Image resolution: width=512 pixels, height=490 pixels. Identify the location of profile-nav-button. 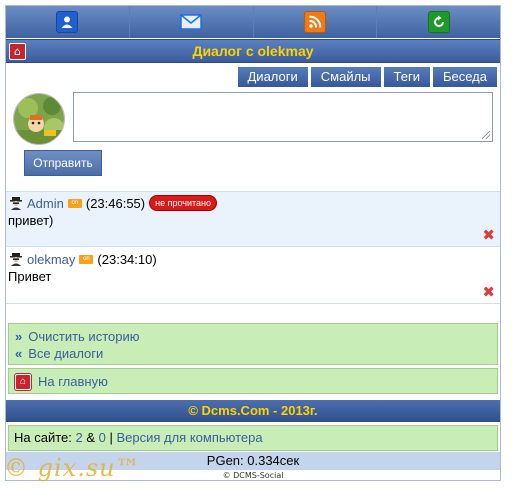
(67, 22).